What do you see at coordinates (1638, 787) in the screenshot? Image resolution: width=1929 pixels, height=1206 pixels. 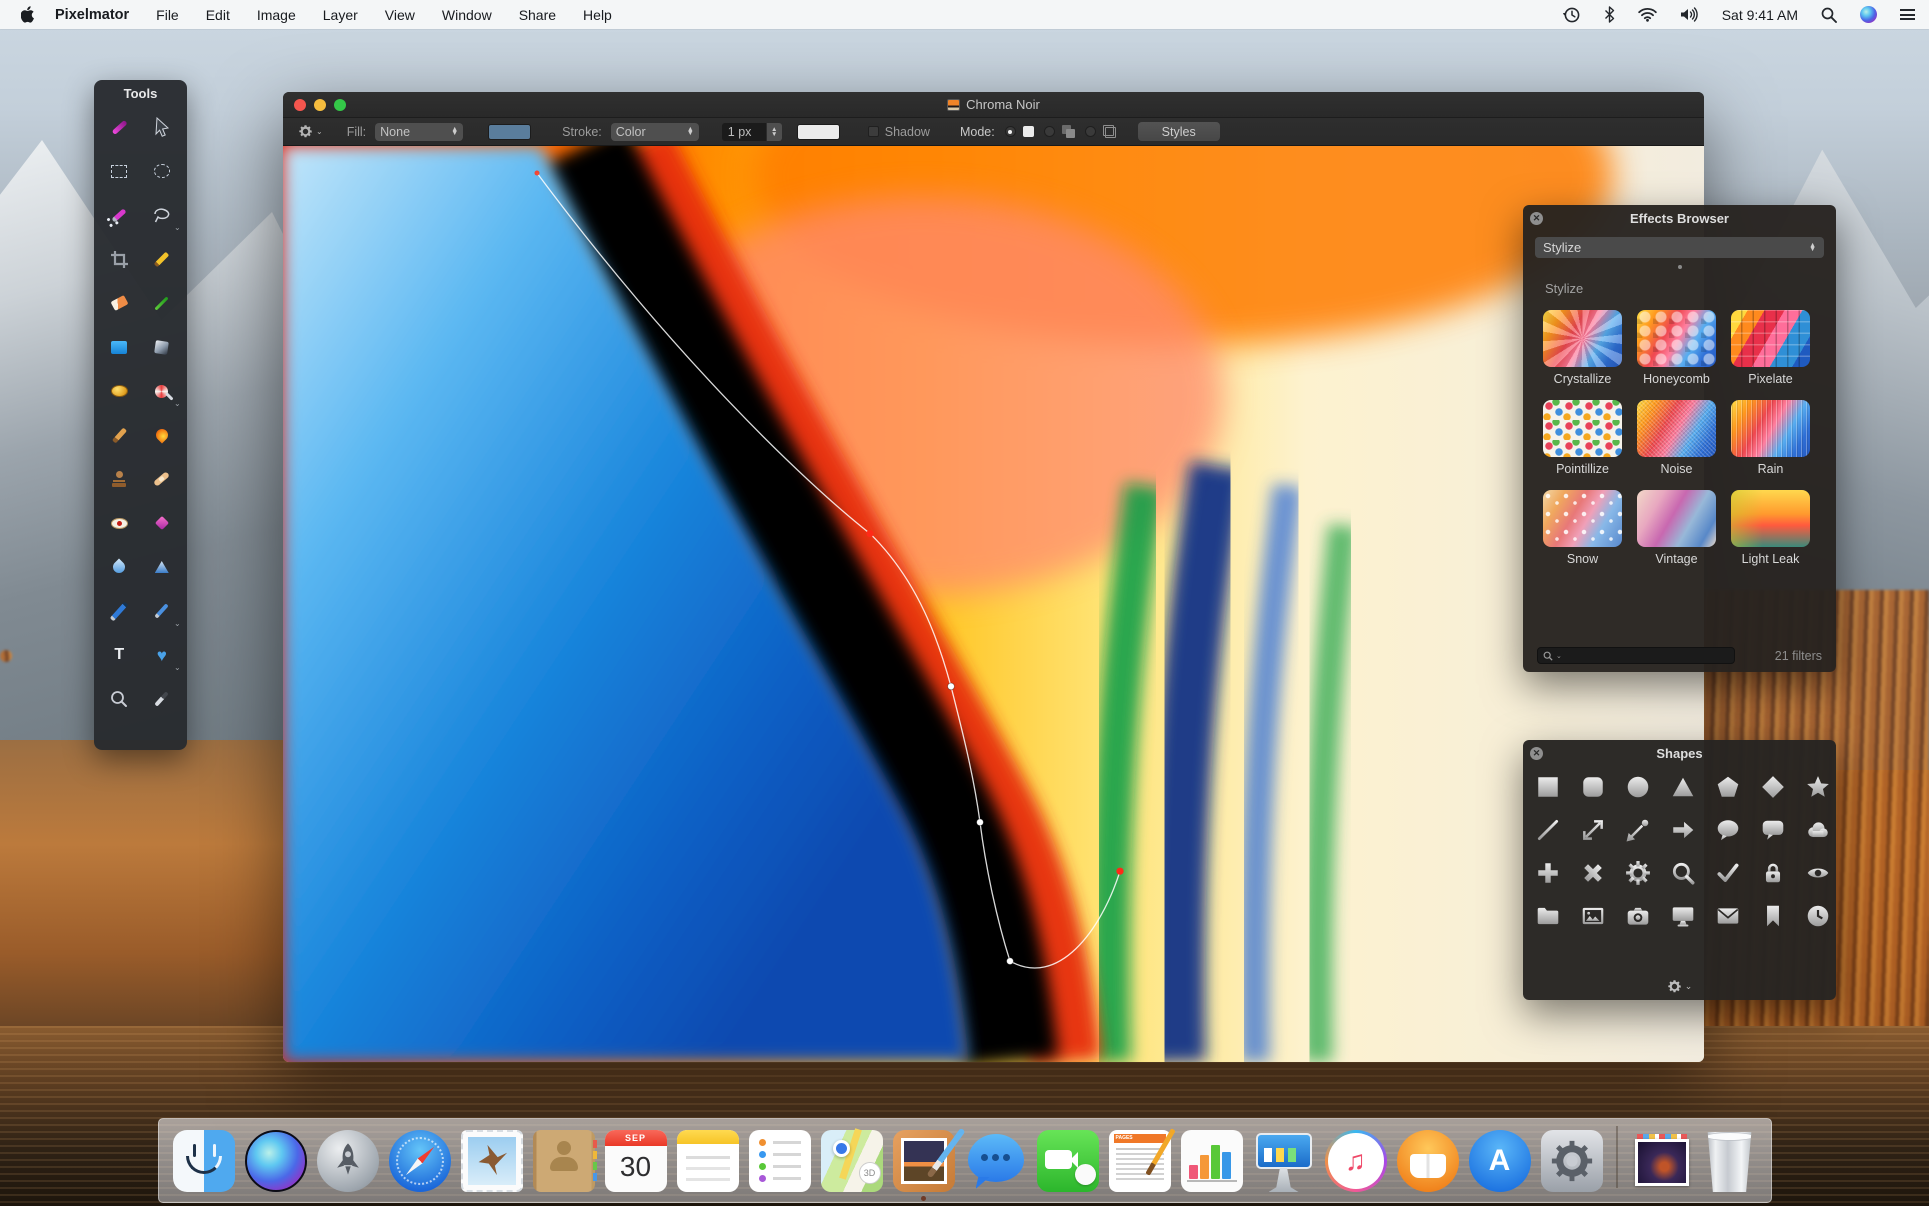 I see `shape-circle` at bounding box center [1638, 787].